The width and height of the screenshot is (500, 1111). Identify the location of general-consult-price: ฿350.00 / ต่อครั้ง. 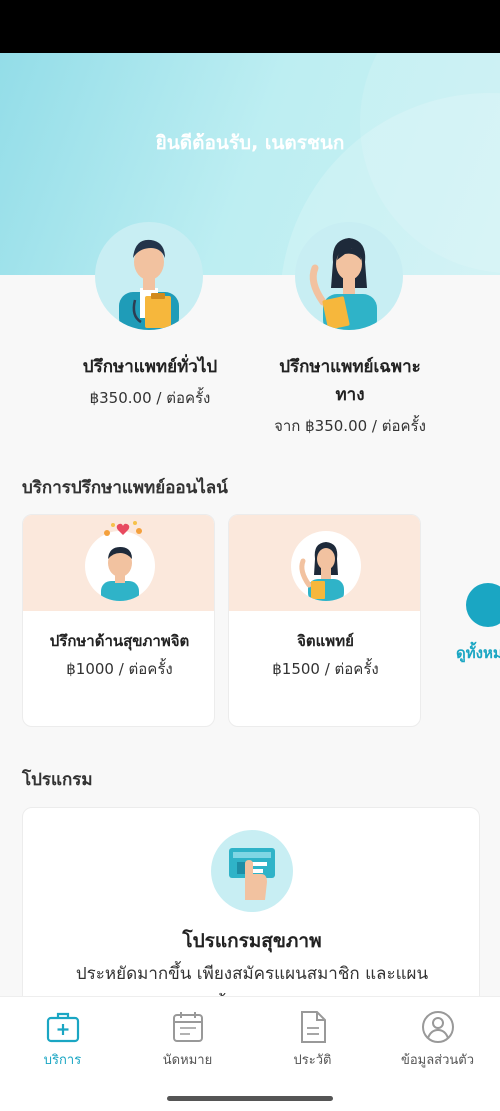
(150, 398).